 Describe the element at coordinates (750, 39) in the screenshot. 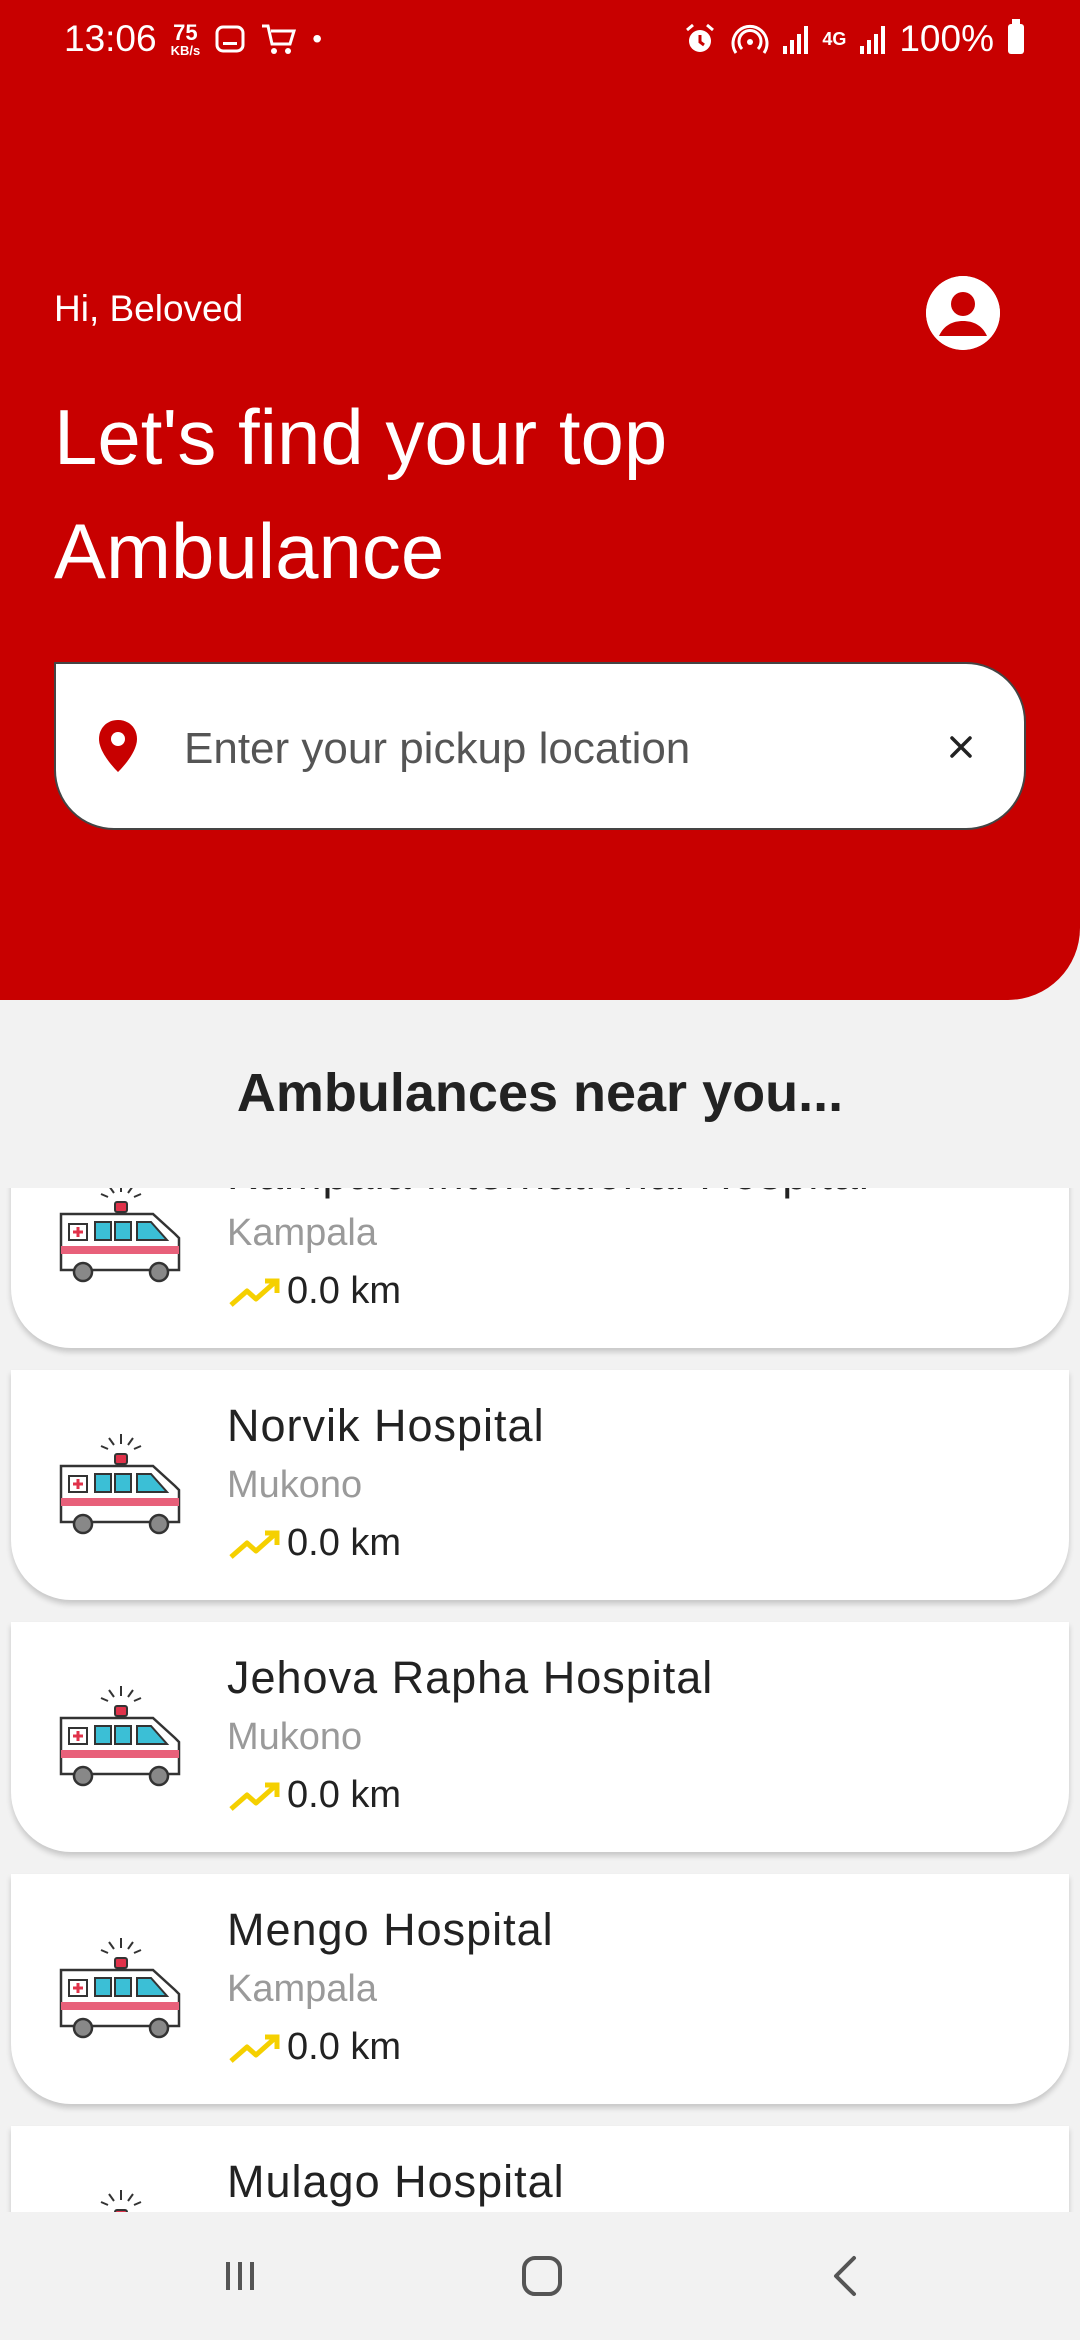

I see `hotspot-icon` at that location.